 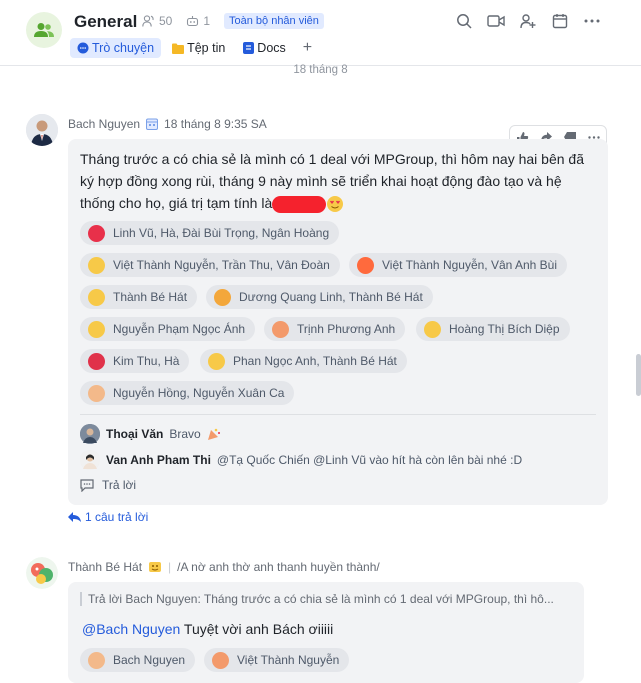 What do you see at coordinates (206, 48) in the screenshot?
I see `tab-files-label: Tệp tin` at bounding box center [206, 48].